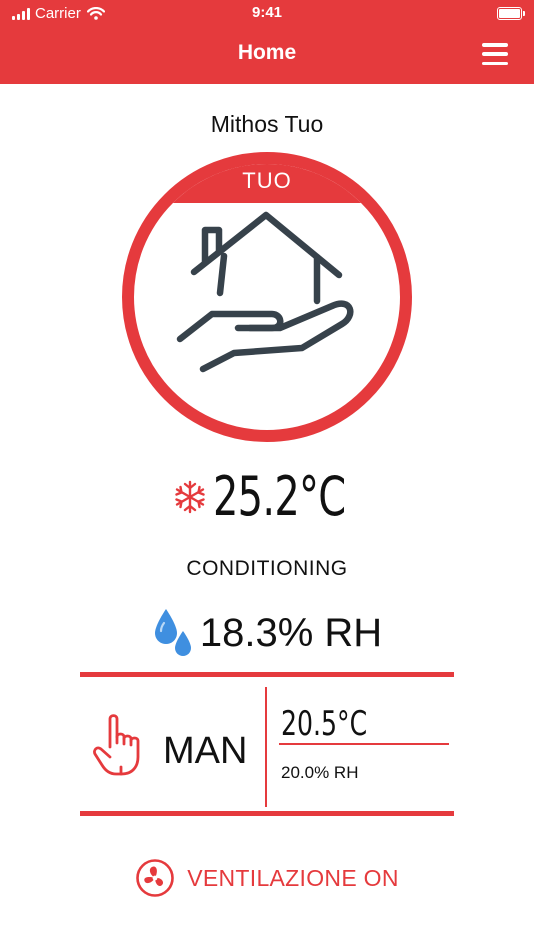  What do you see at coordinates (155, 878) in the screenshot?
I see `fan-icon` at bounding box center [155, 878].